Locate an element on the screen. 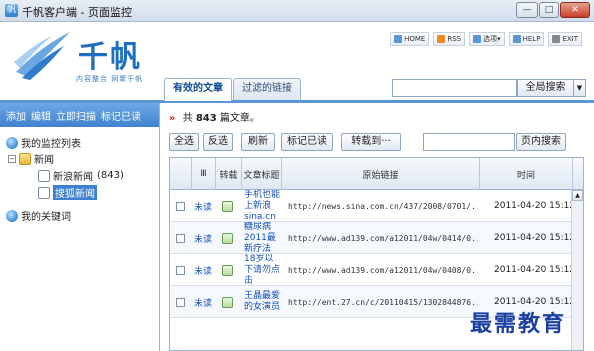  exit-icon is located at coordinates (556, 39).